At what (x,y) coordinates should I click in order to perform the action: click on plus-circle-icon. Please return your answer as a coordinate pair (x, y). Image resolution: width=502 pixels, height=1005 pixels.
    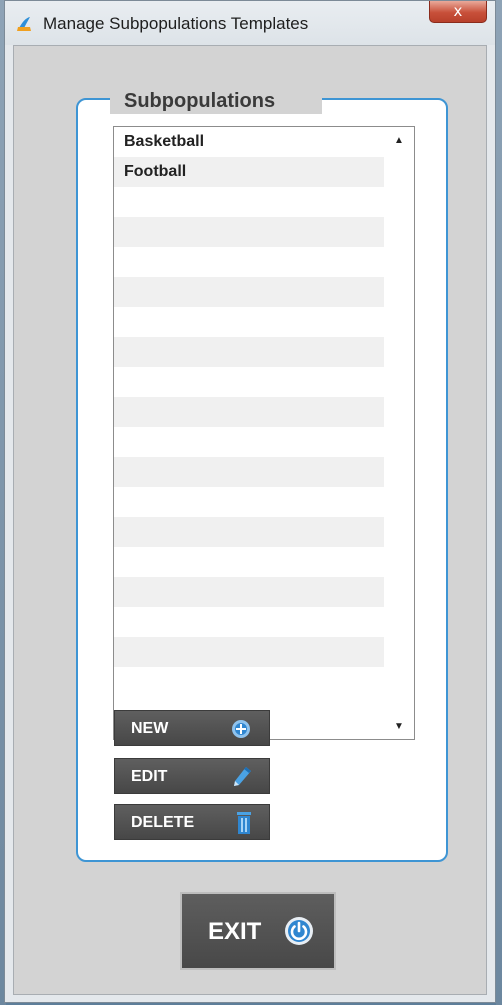
    Looking at the image, I should click on (241, 729).